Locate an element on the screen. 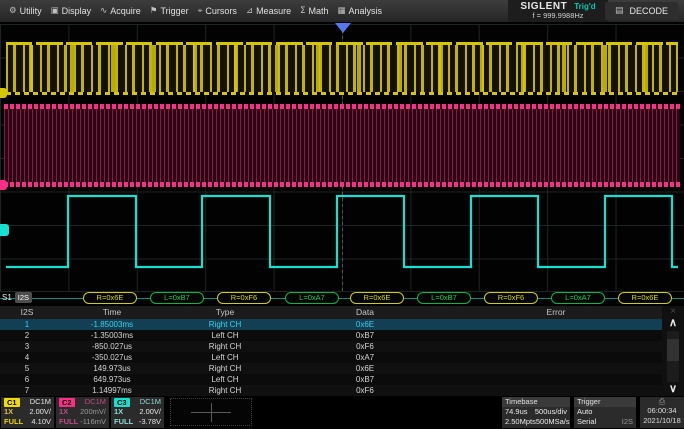  cell-index: 1 is located at coordinates (27, 324).